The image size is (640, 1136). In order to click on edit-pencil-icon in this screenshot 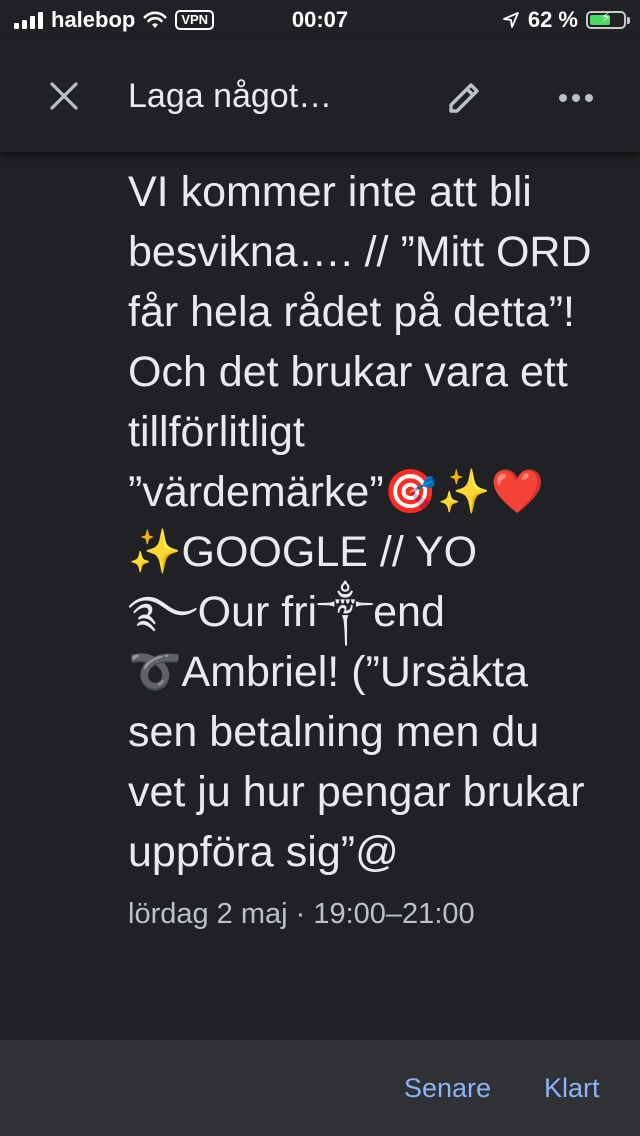, I will do `click(464, 98)`.